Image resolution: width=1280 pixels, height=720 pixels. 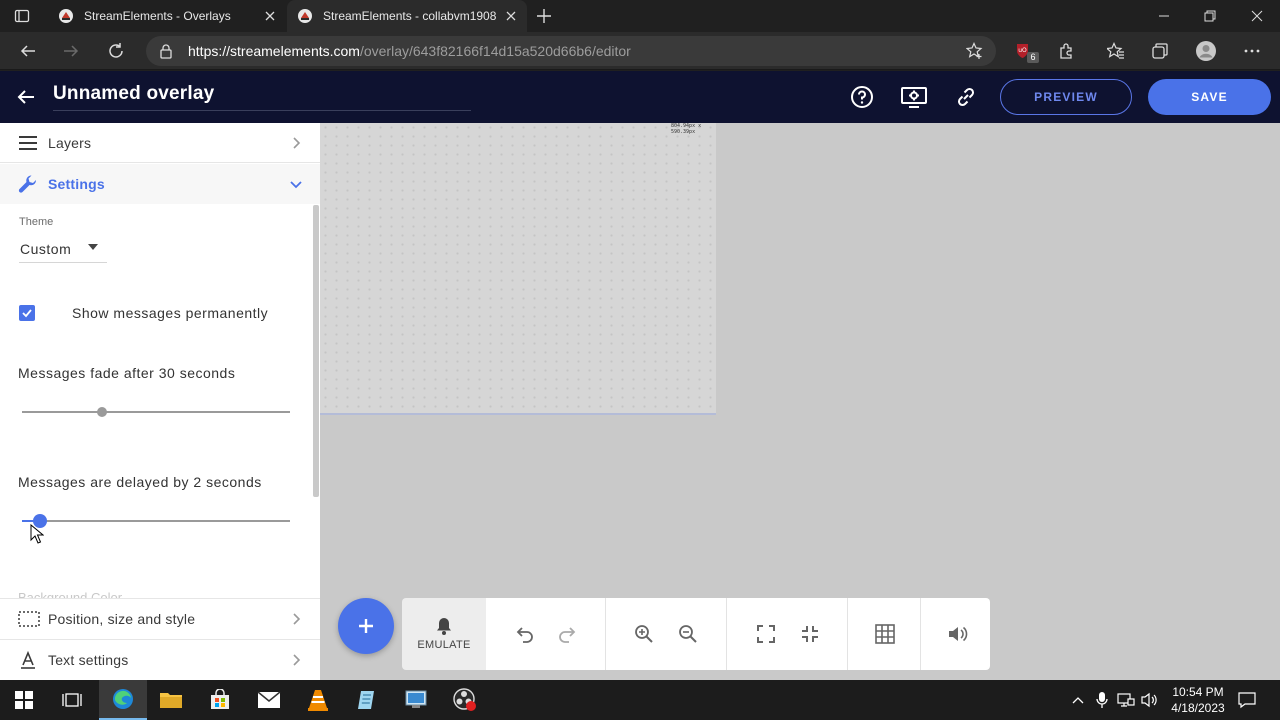 I want to click on tab-title: StreamElements - collabvm1908, so click(x=410, y=16).